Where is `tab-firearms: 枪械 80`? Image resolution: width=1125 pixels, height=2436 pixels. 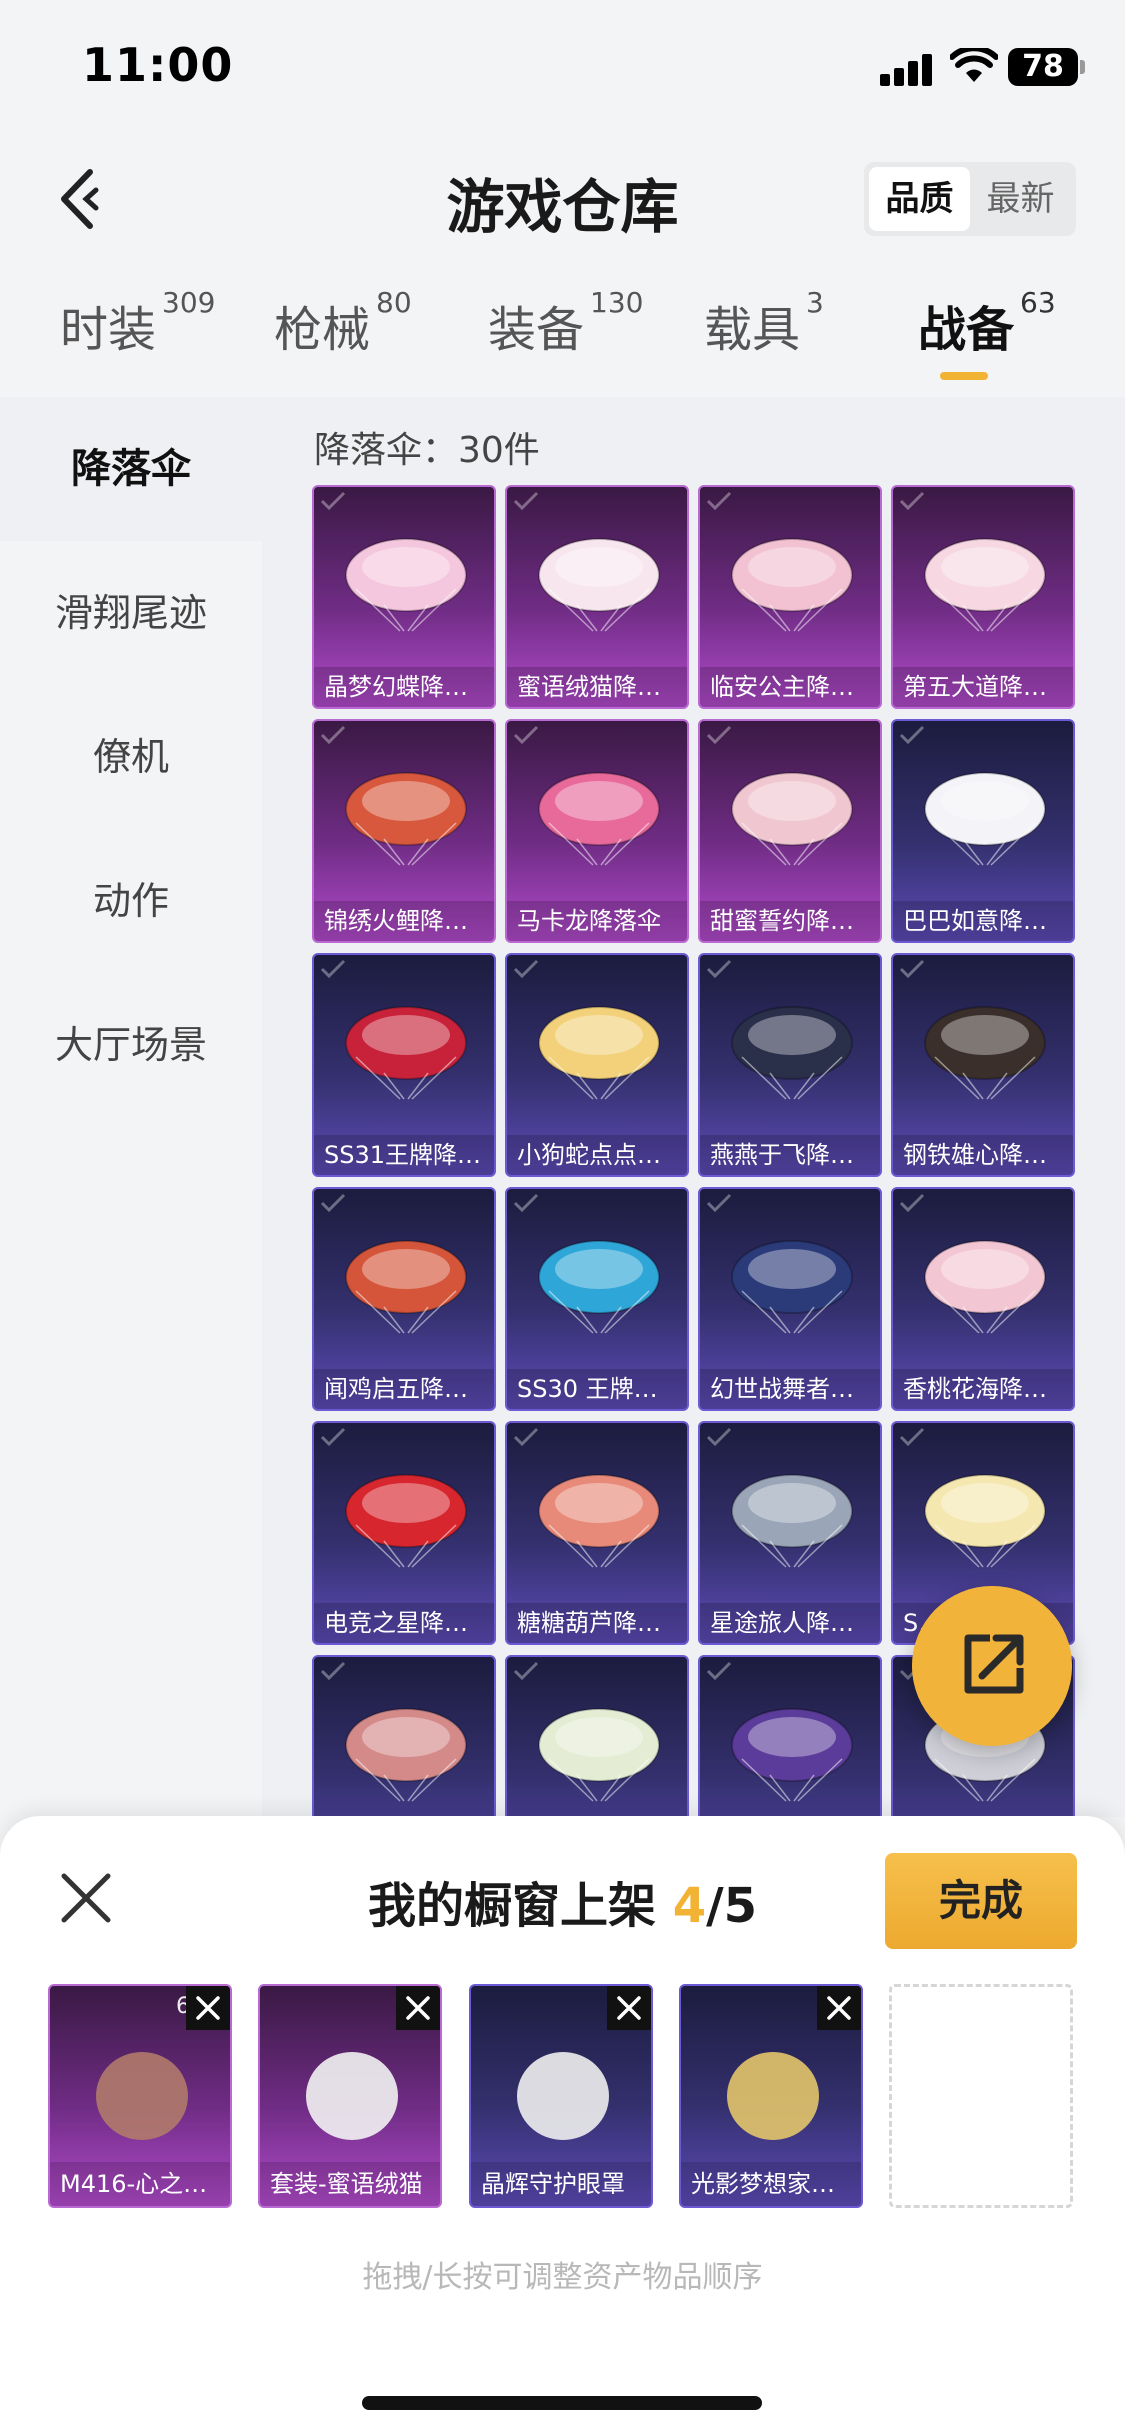
tab-firearms: 枪械 80 is located at coordinates (343, 323).